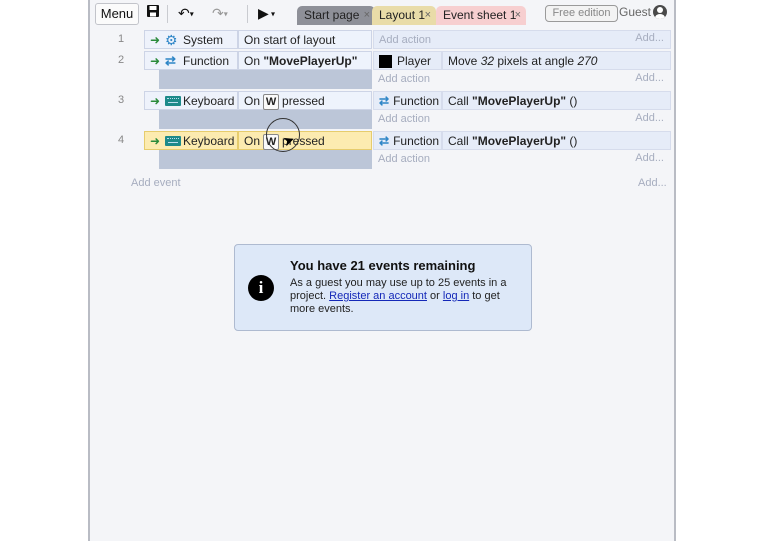 The width and height of the screenshot is (763, 541). I want to click on player-sprite-icon, so click(385, 62).